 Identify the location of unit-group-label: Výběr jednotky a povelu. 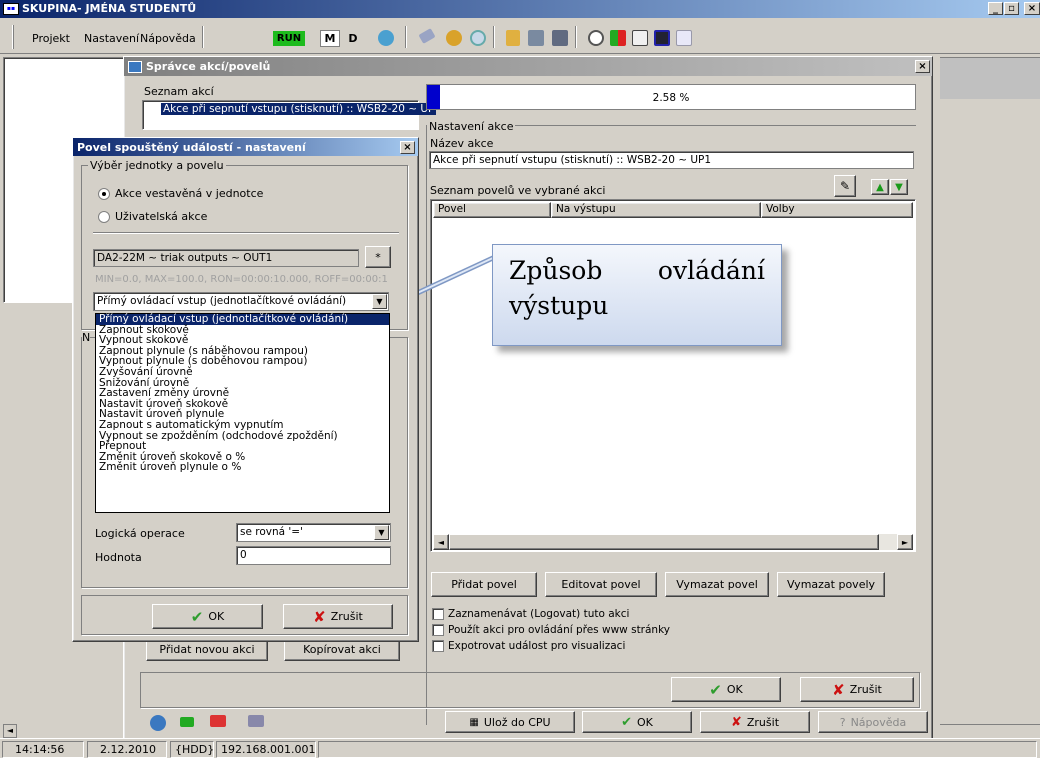
(157, 165).